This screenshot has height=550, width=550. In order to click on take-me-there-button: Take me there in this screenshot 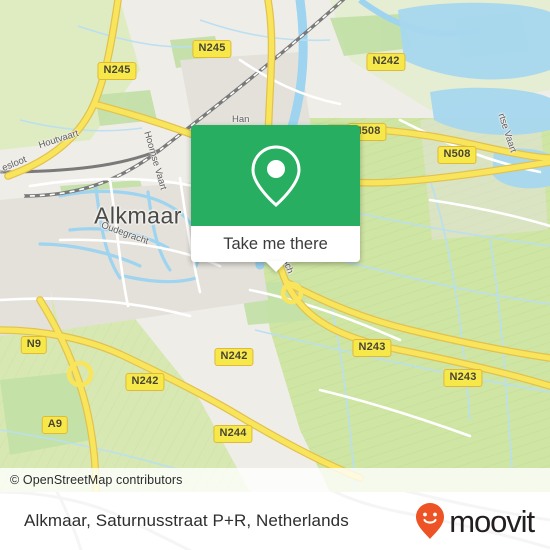, I will do `click(275, 244)`.